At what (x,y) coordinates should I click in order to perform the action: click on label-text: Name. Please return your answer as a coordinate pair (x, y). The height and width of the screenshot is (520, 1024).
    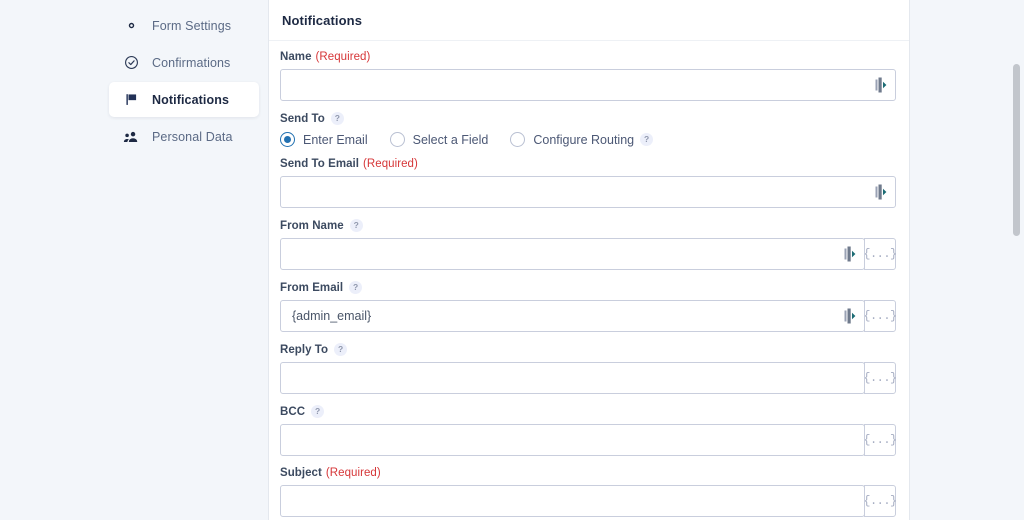
    Looking at the image, I should click on (296, 57).